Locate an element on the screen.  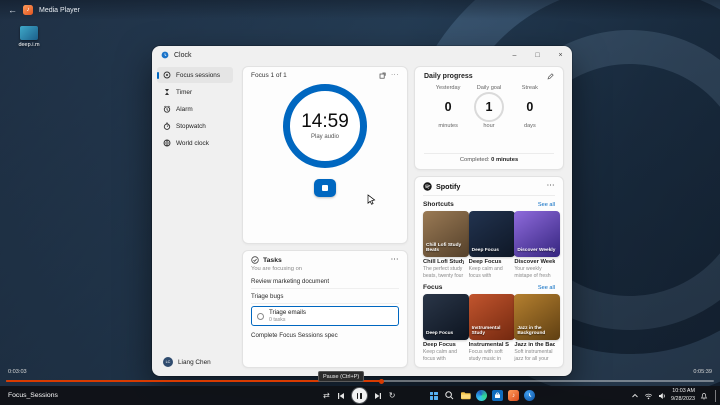
task-item-selected: Triage emails 0 tasks is located at coordinates (325, 316).